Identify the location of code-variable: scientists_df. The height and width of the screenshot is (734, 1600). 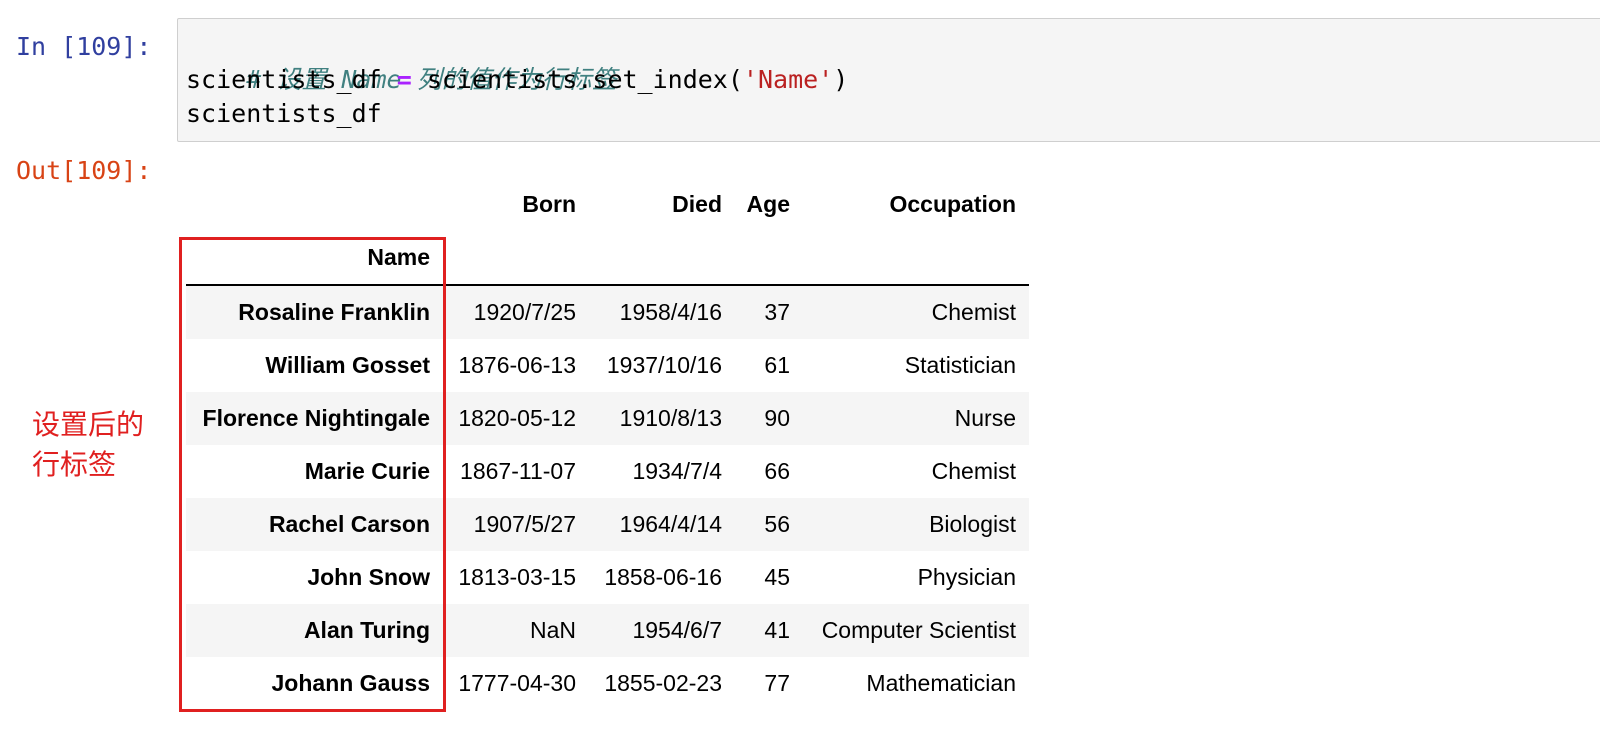
(291, 79).